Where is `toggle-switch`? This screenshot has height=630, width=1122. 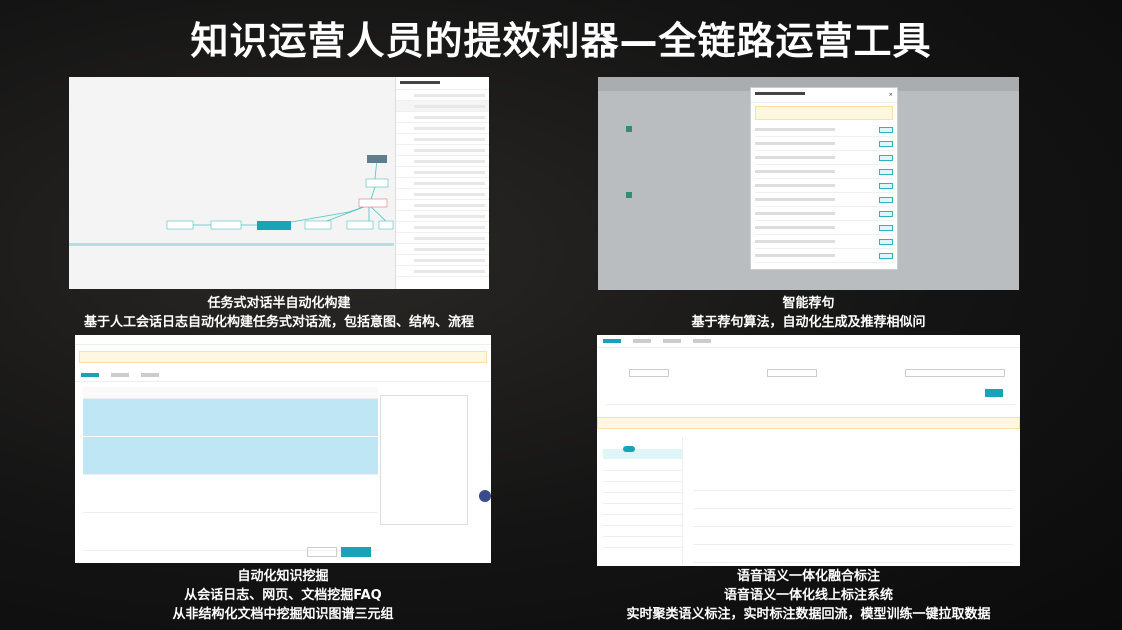 toggle-switch is located at coordinates (629, 449).